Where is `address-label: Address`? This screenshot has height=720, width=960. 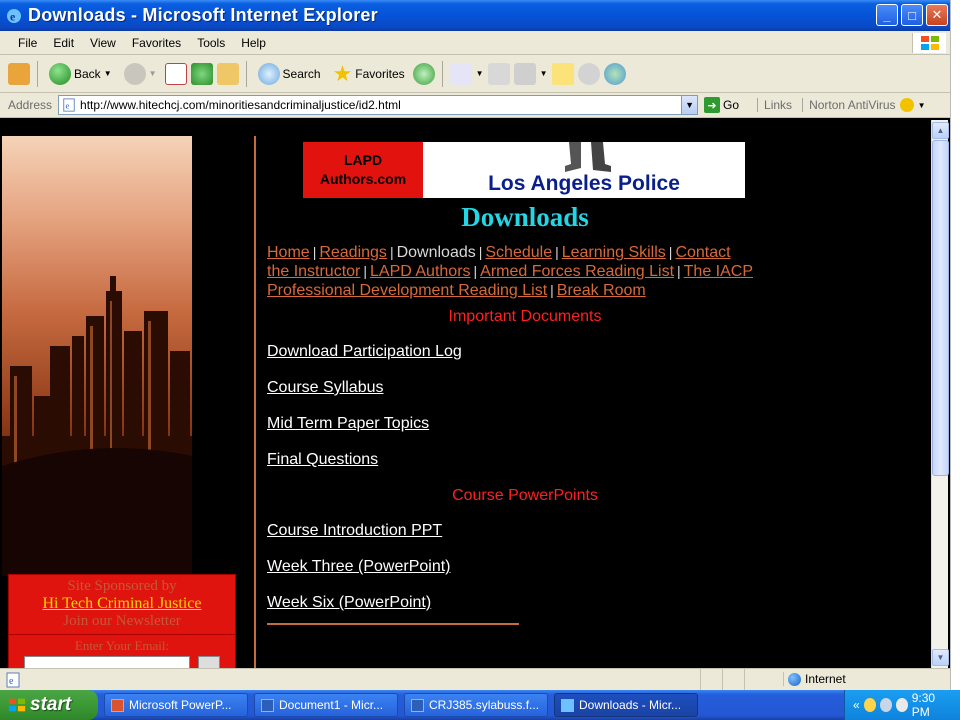
address-label: Address is located at coordinates (30, 105).